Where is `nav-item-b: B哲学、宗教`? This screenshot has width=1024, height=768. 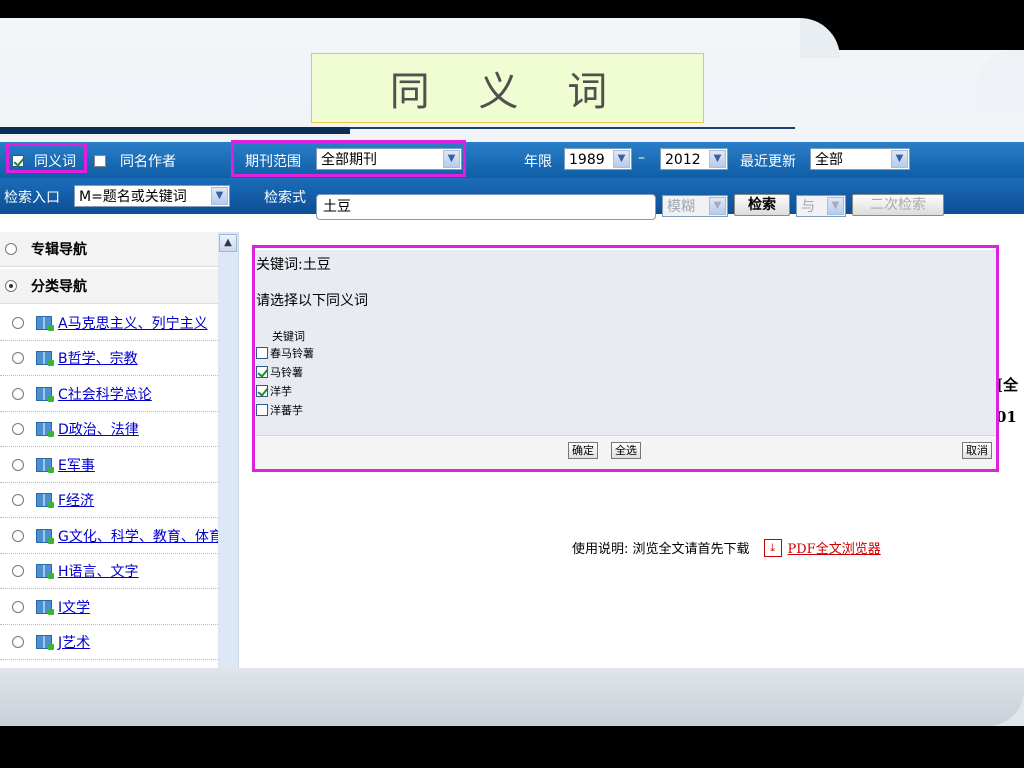 nav-item-b: B哲学、宗教 is located at coordinates (109, 358).